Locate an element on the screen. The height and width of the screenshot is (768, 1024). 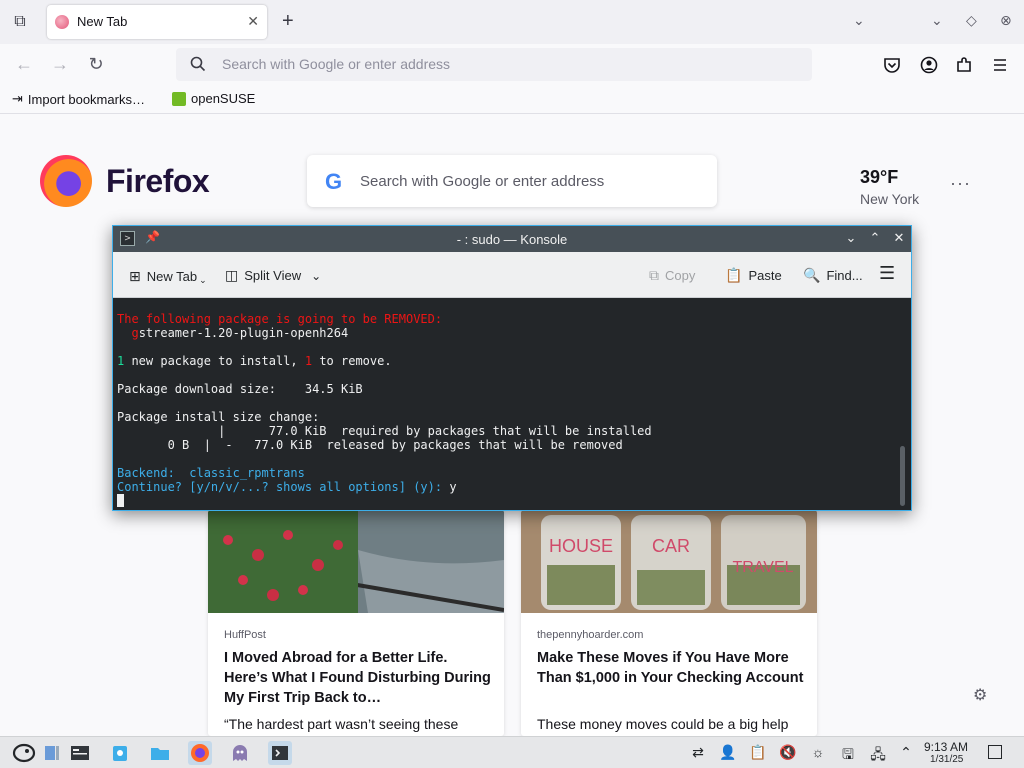
story-source: thepennyhoarder.com is located at coordinates (590, 635).